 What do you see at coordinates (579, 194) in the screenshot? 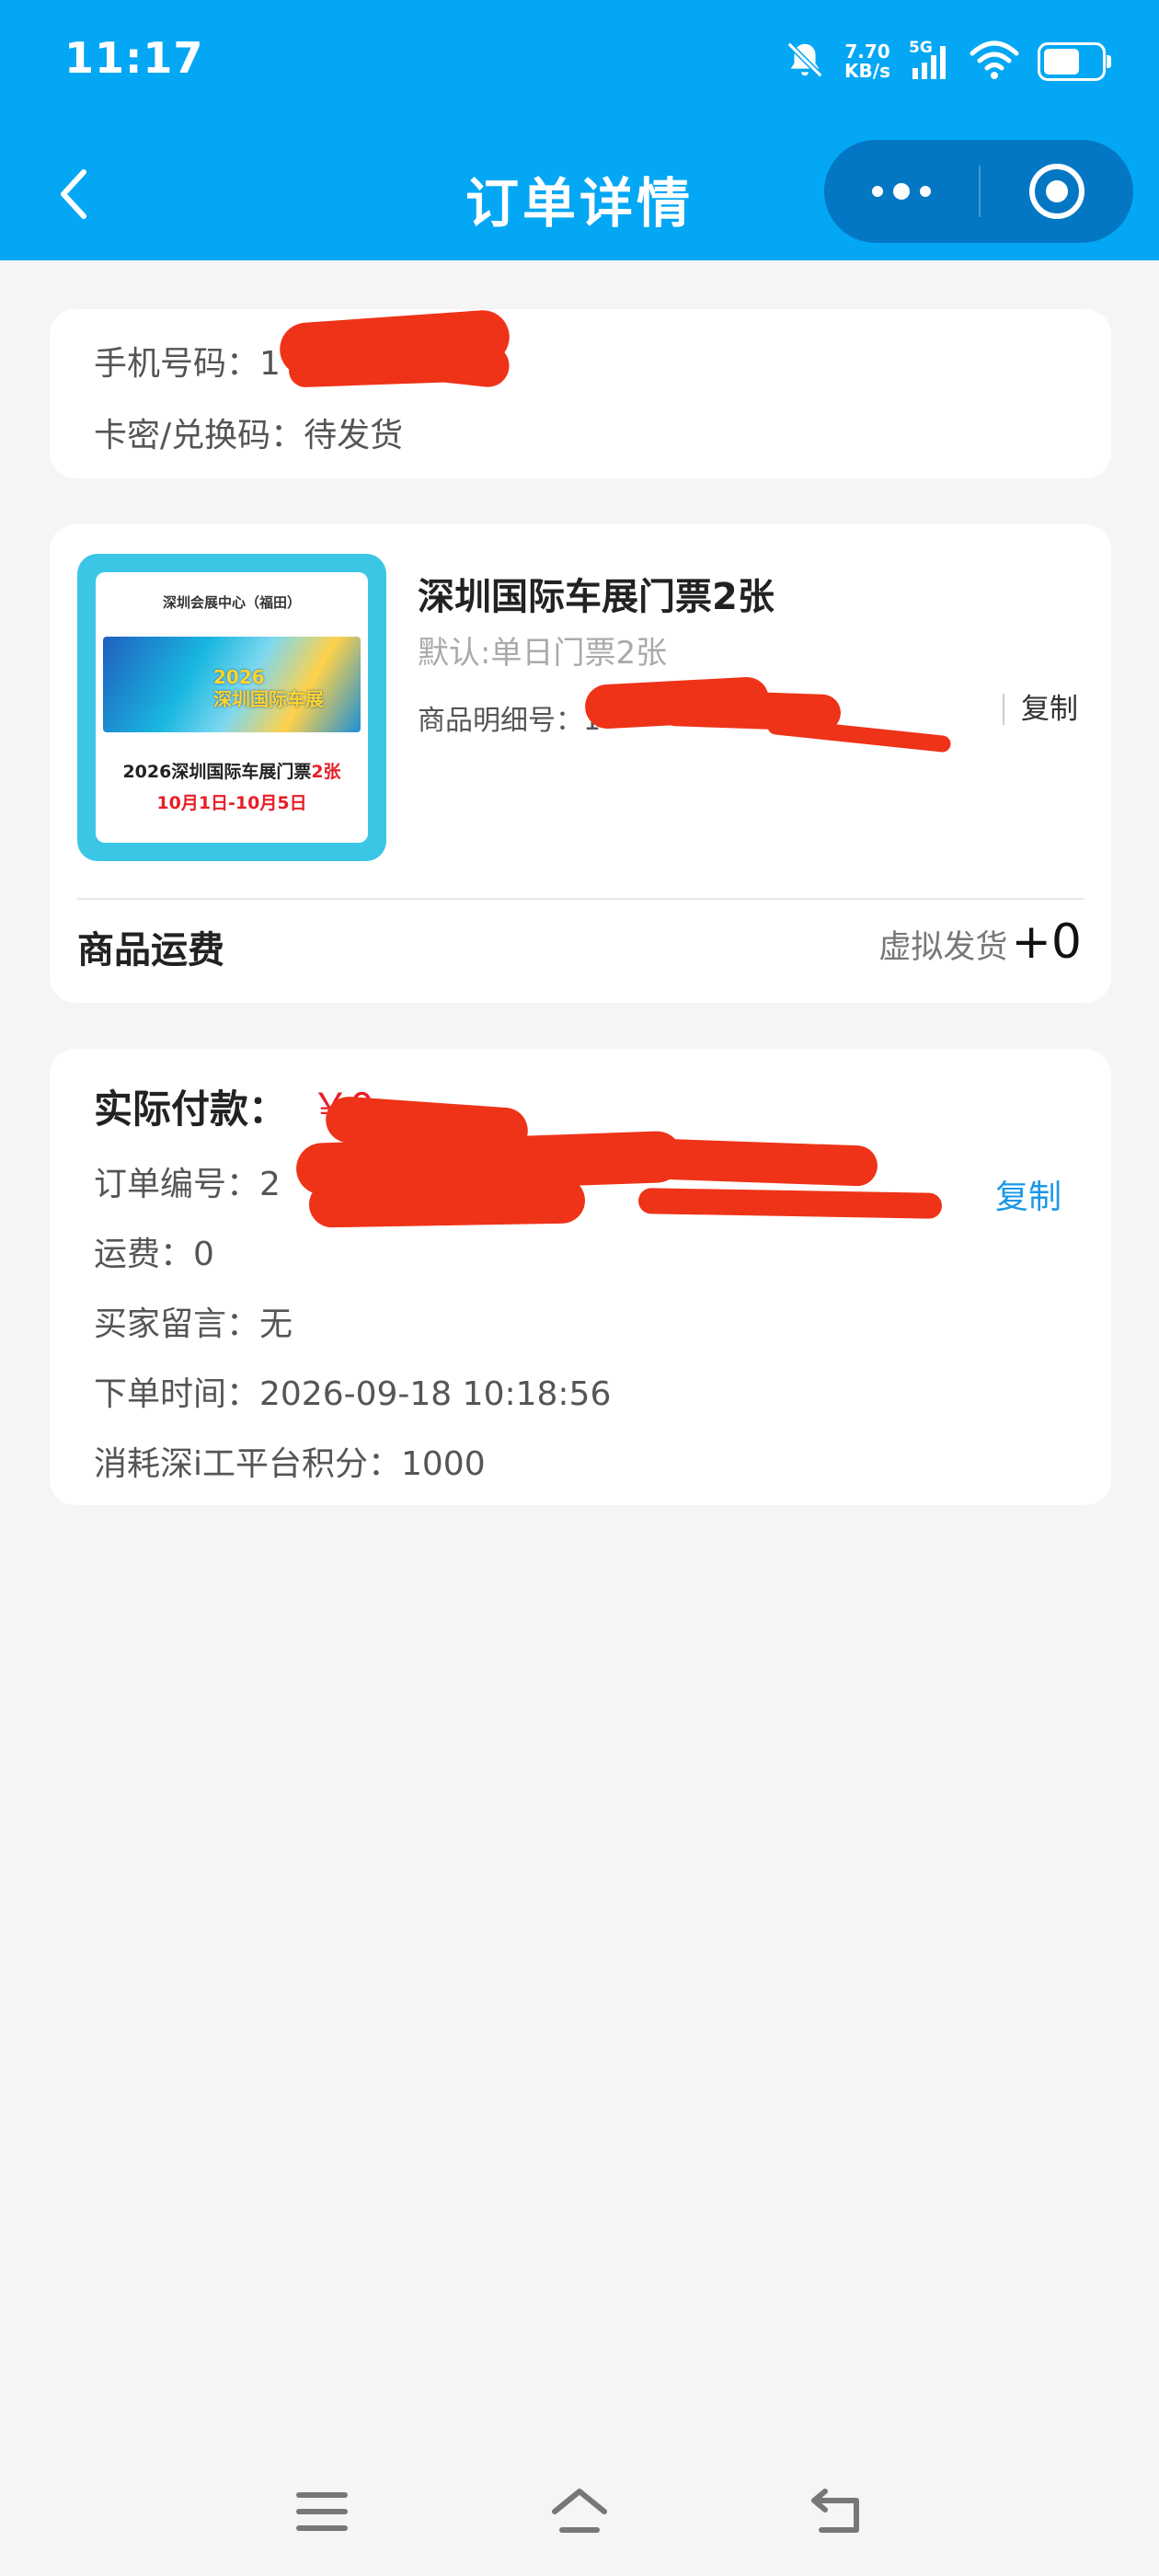
I see `nav-bar: 订单详情` at bounding box center [579, 194].